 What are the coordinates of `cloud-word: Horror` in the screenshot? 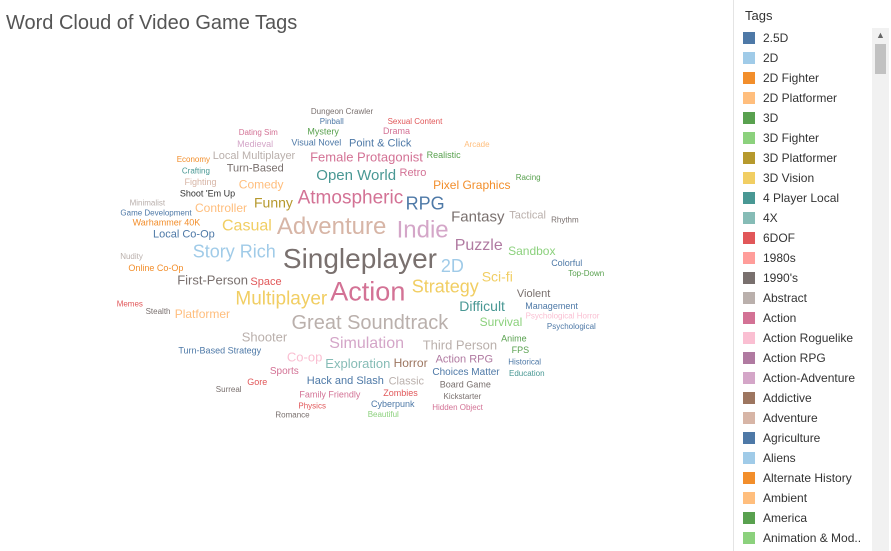 It's located at (411, 363).